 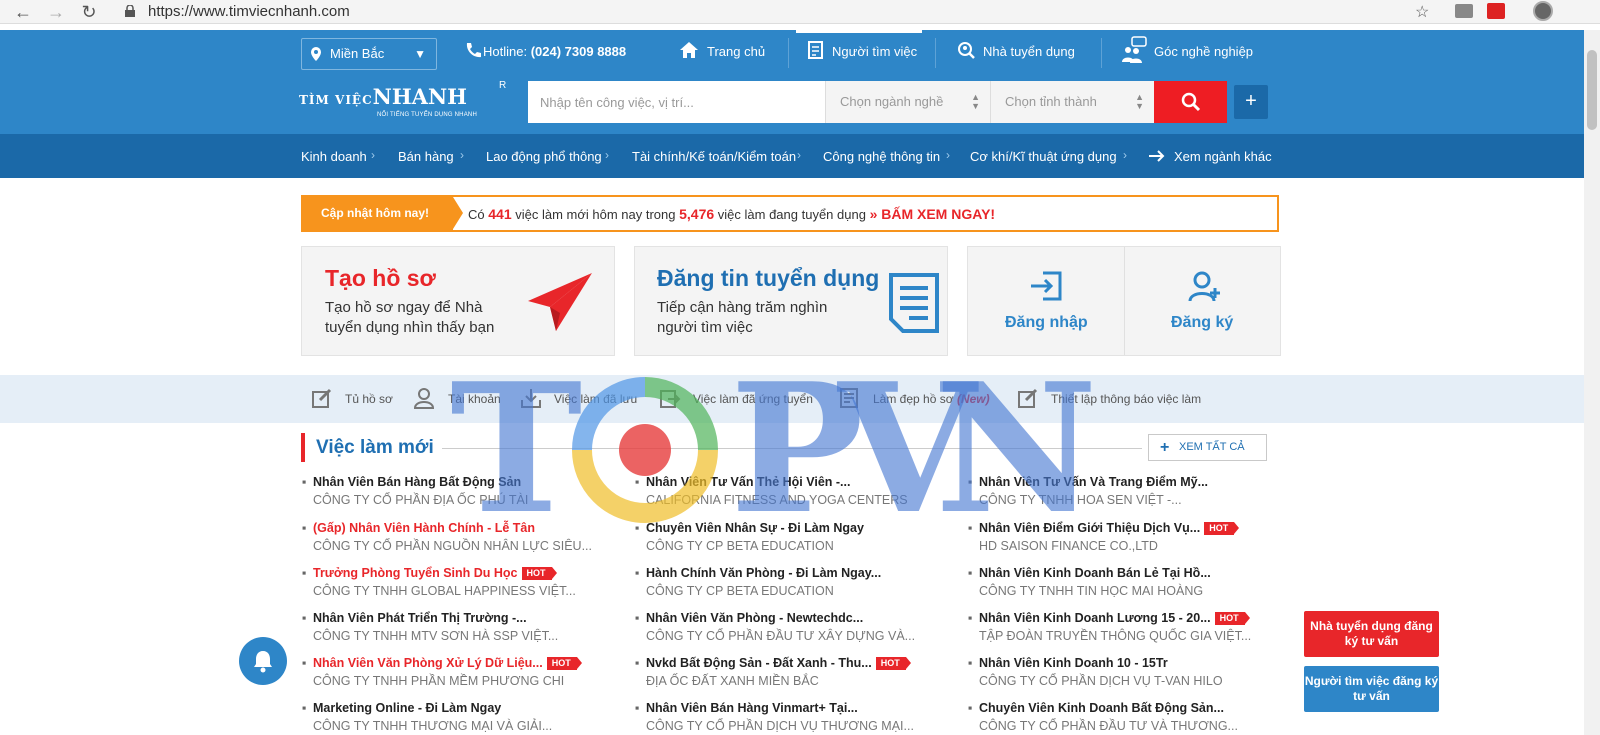 What do you see at coordinates (973, 399) in the screenshot?
I see `new-badge: (New)` at bounding box center [973, 399].